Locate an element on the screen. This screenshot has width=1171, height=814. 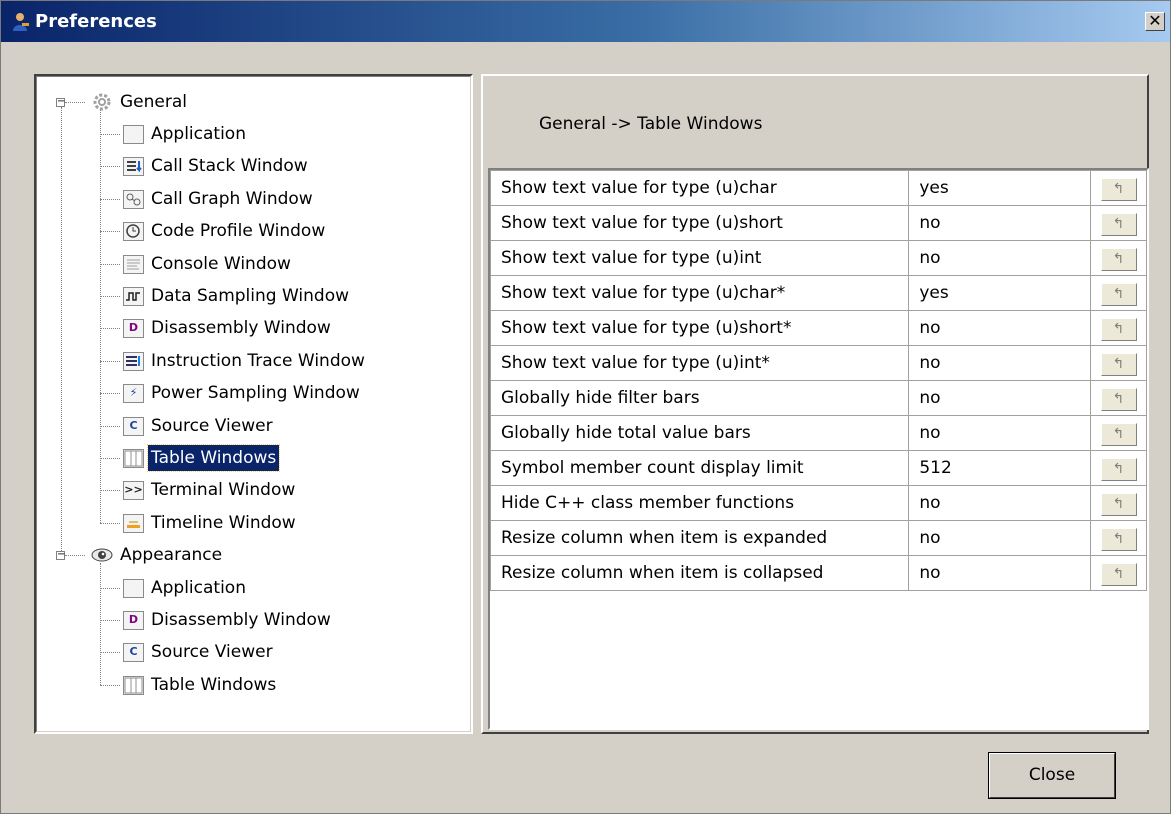
settings-row: Show text value for type (u)char* yes ↰ is located at coordinates (818, 293).